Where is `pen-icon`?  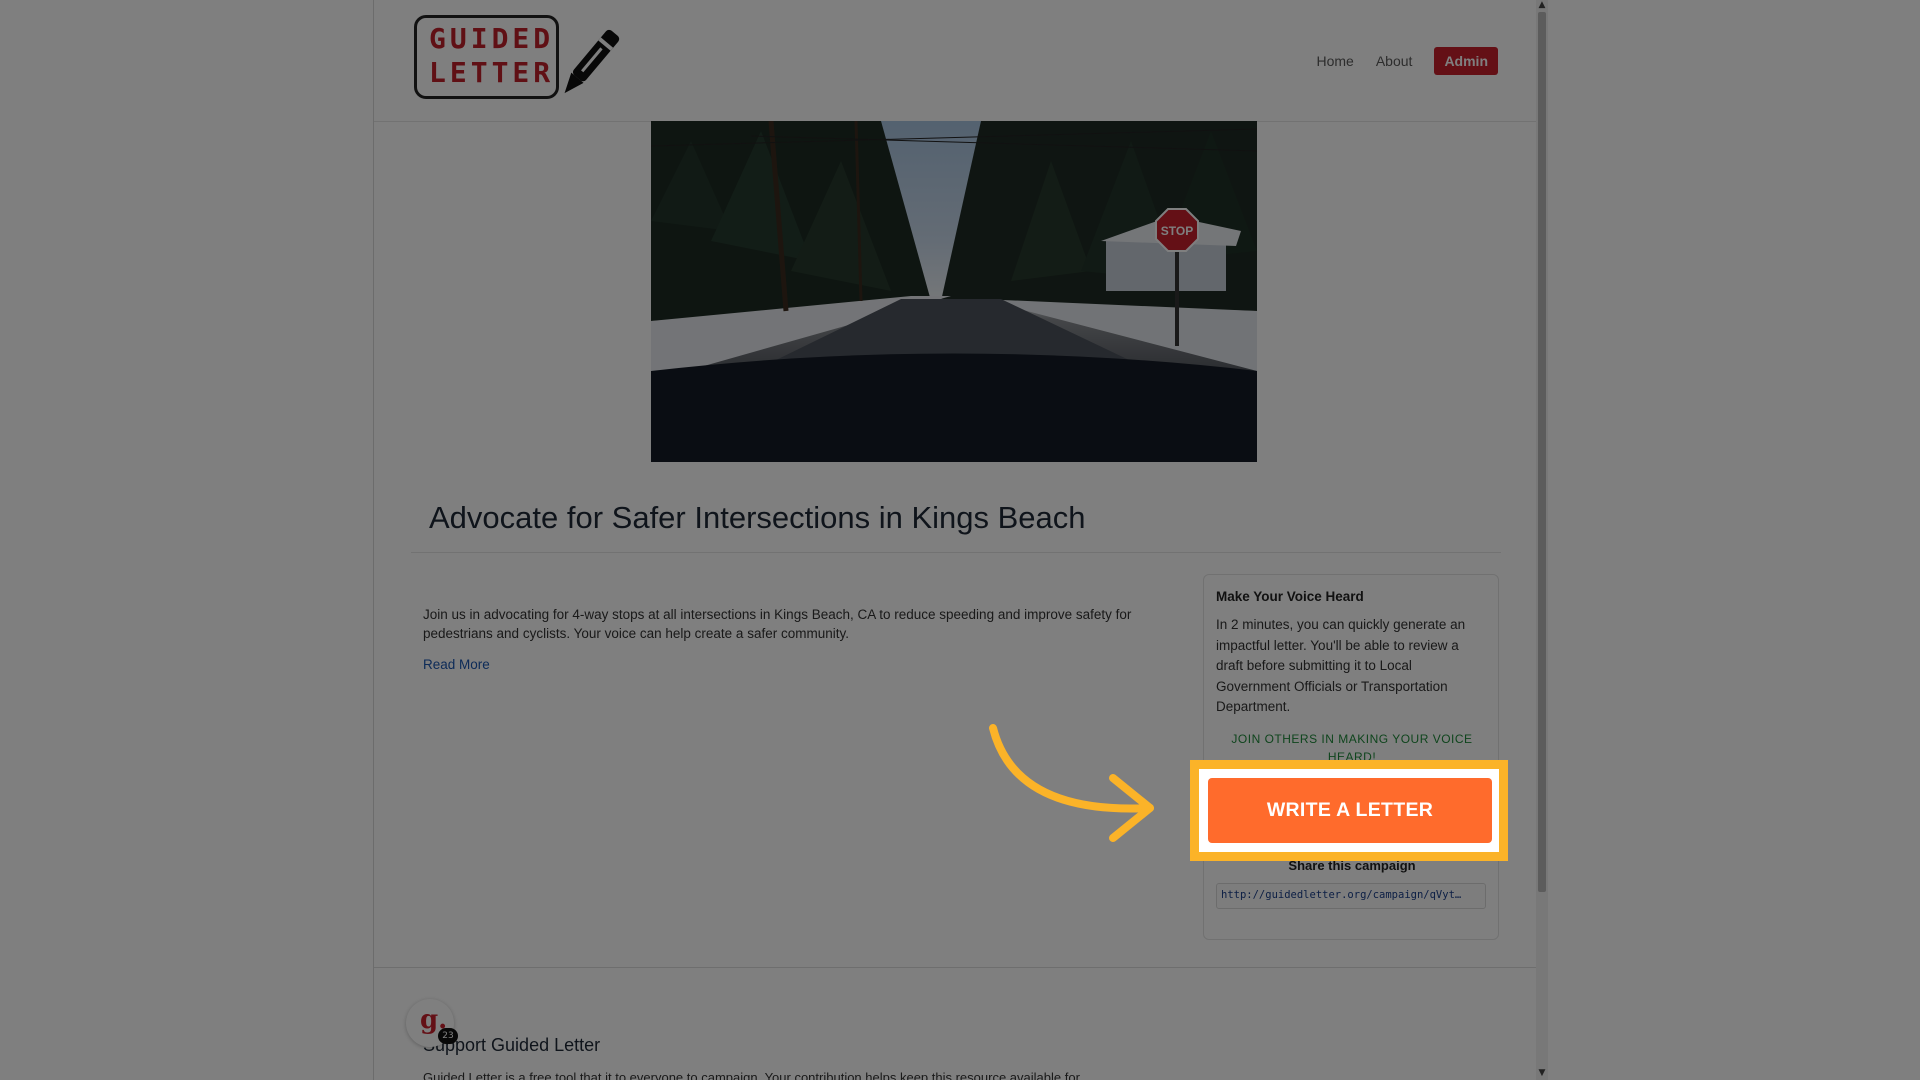
pen-icon is located at coordinates (592, 61).